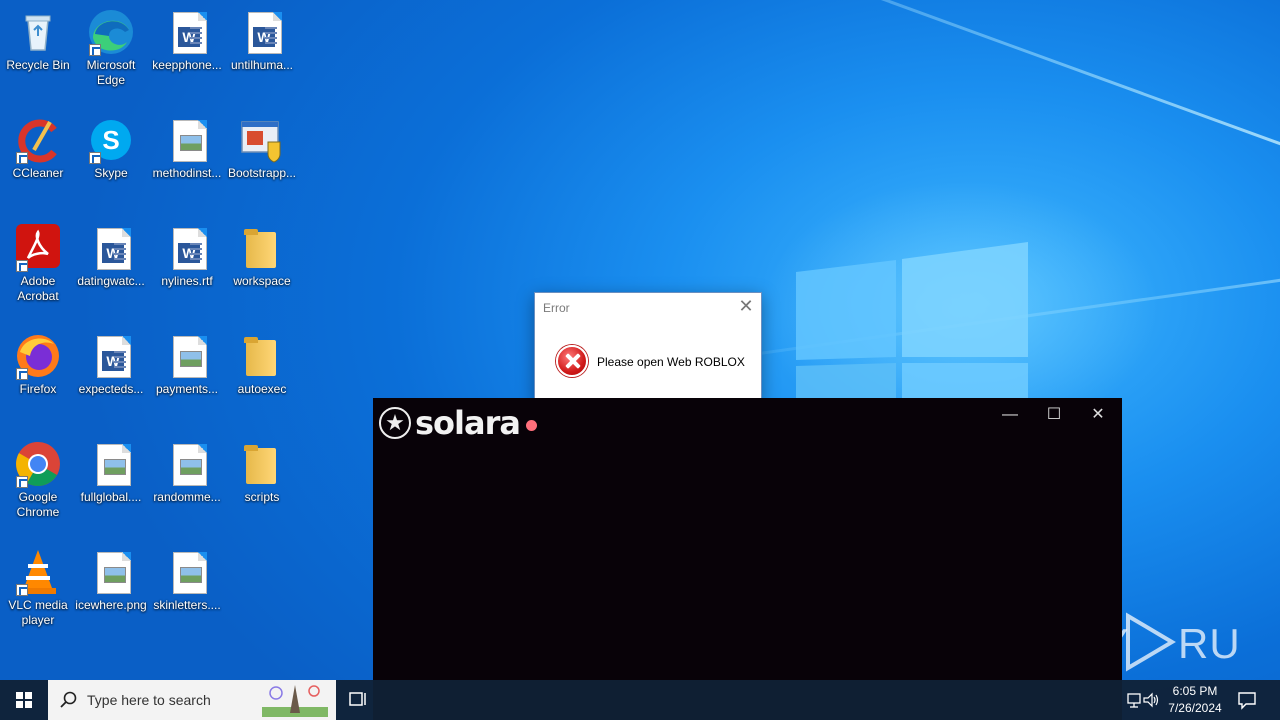 The image size is (1280, 720). What do you see at coordinates (919, 95) in the screenshot?
I see `wallpaper-beam` at bounding box center [919, 95].